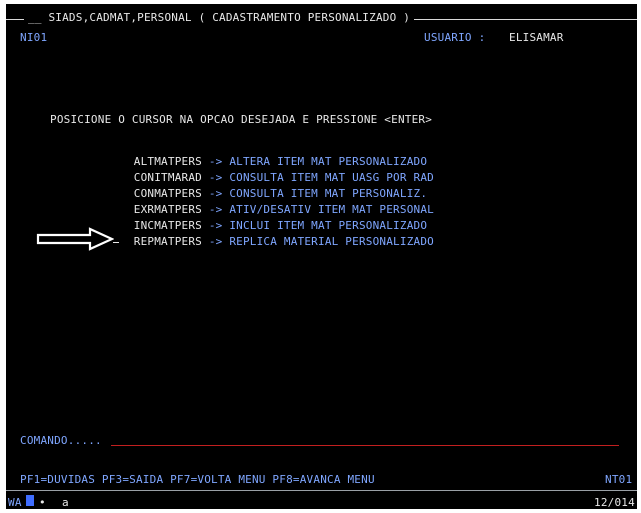 The height and width of the screenshot is (513, 641). Describe the element at coordinates (34, 37) in the screenshot. I see `terminal-id: NI01` at that location.